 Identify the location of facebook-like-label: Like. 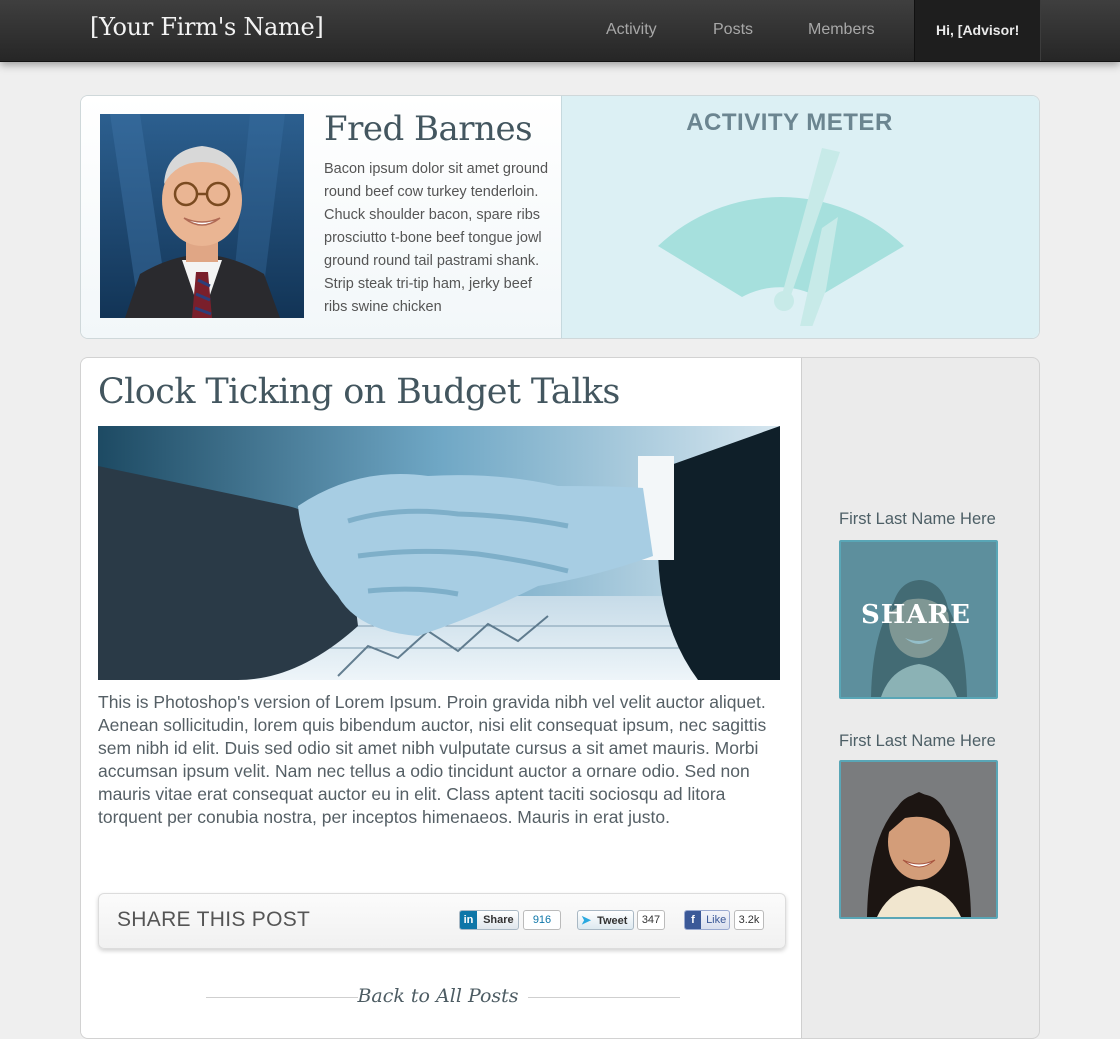
(716, 920).